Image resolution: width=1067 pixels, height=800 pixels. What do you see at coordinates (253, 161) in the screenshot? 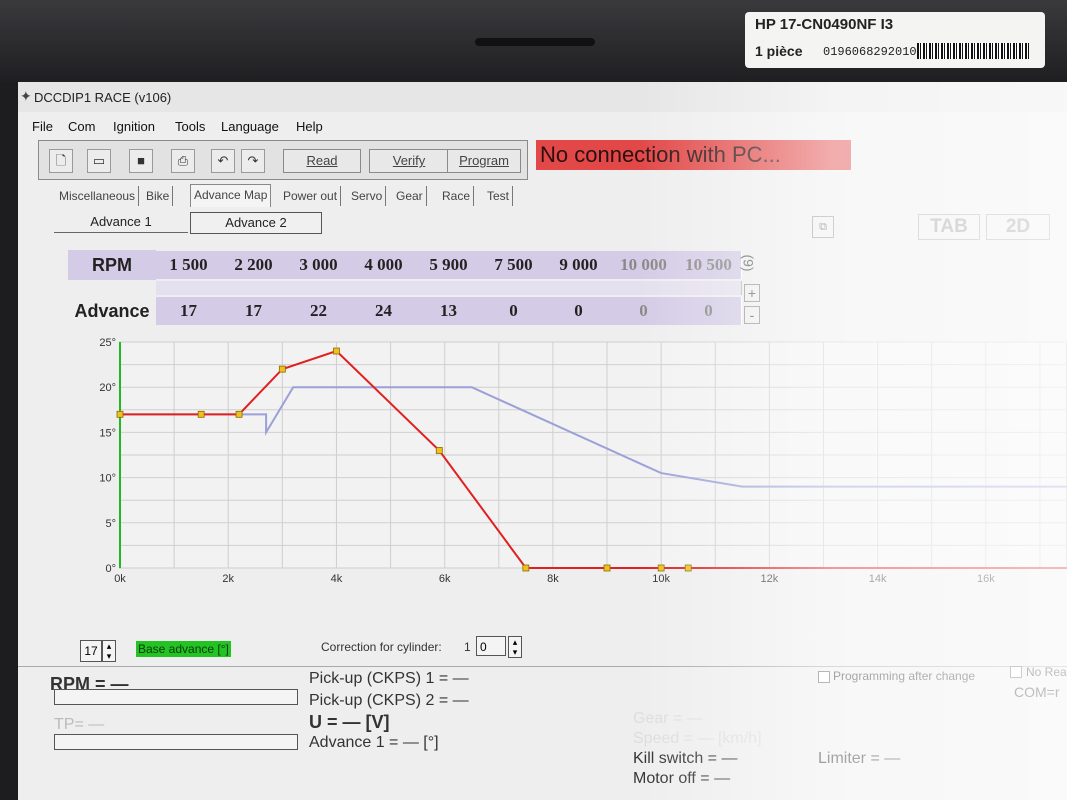
I see `redo-icon: ↷` at bounding box center [253, 161].